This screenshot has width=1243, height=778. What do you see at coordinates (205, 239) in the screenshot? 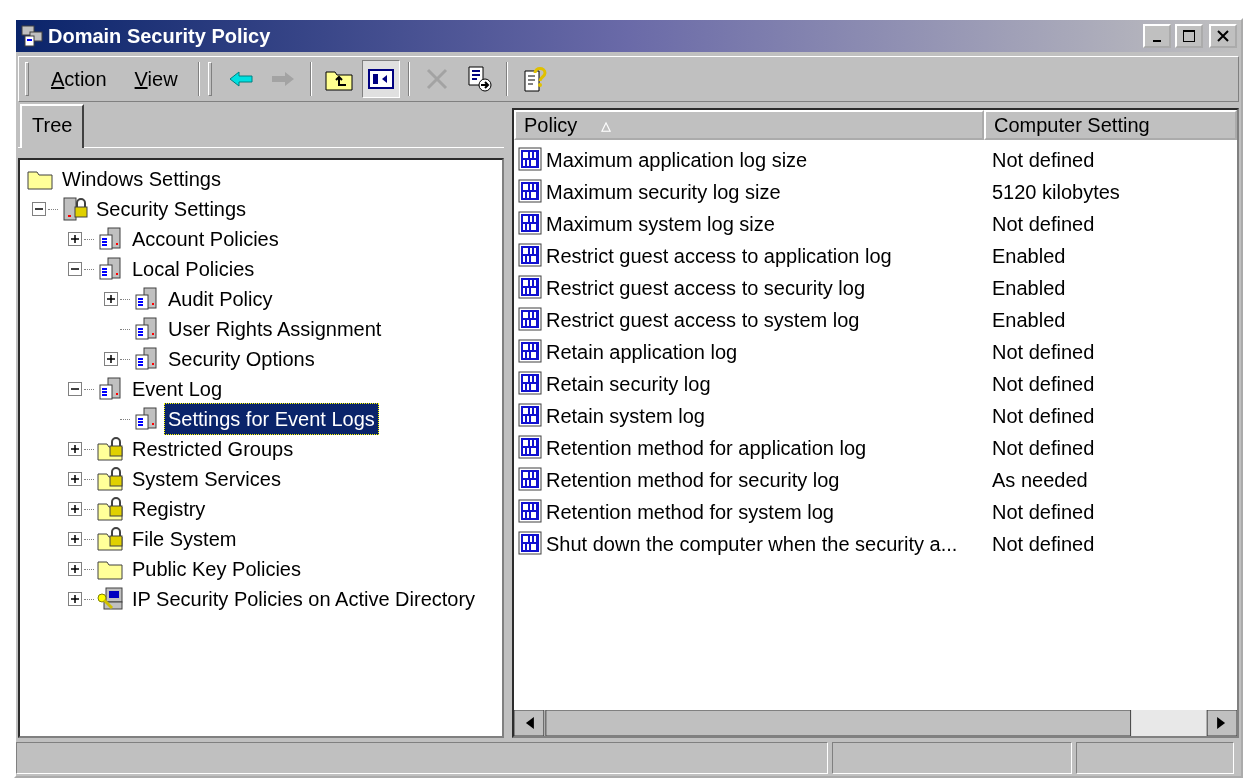
I see `tree-item: Account Policies` at bounding box center [205, 239].